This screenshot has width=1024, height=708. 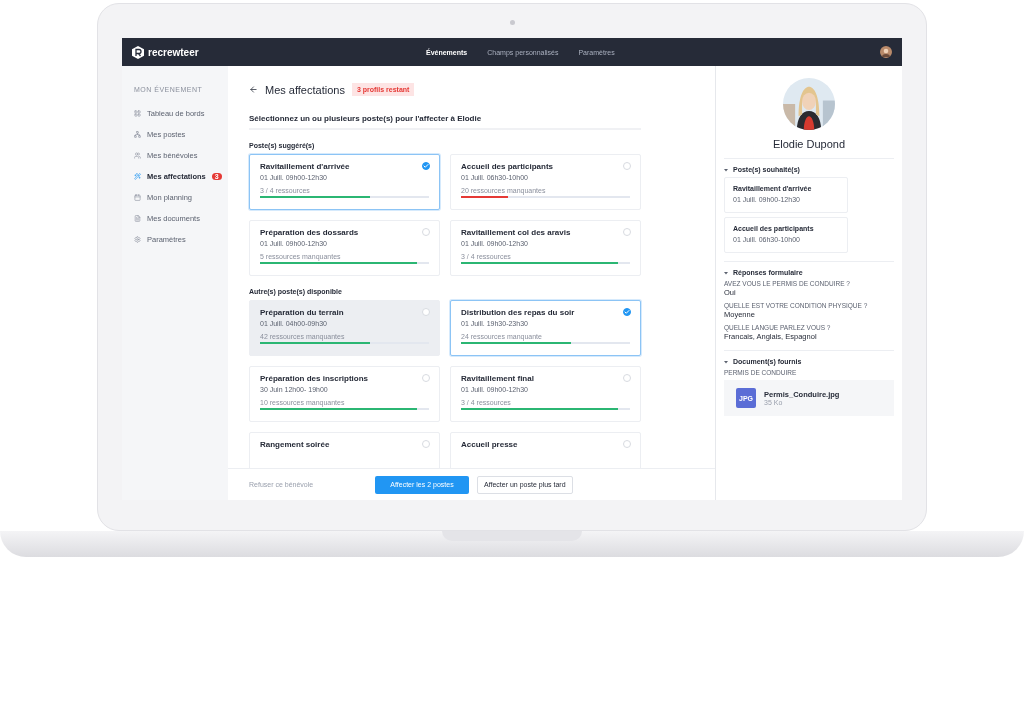 What do you see at coordinates (809, 144) in the screenshot?
I see `profile-name: Elodie Dupond` at bounding box center [809, 144].